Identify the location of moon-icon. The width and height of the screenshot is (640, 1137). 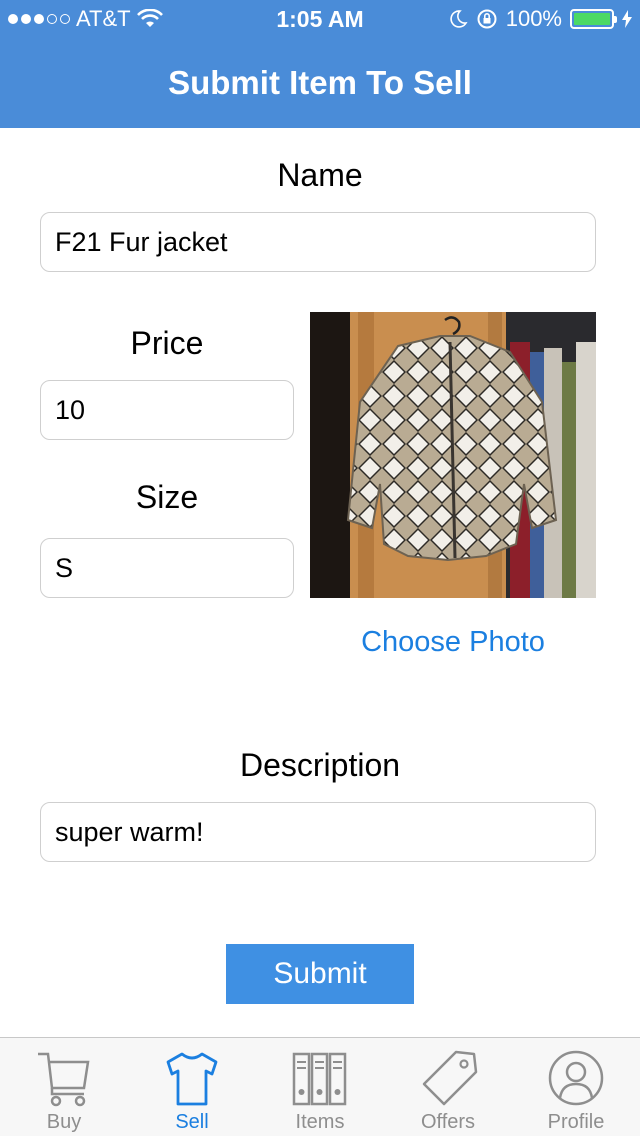
(459, 19).